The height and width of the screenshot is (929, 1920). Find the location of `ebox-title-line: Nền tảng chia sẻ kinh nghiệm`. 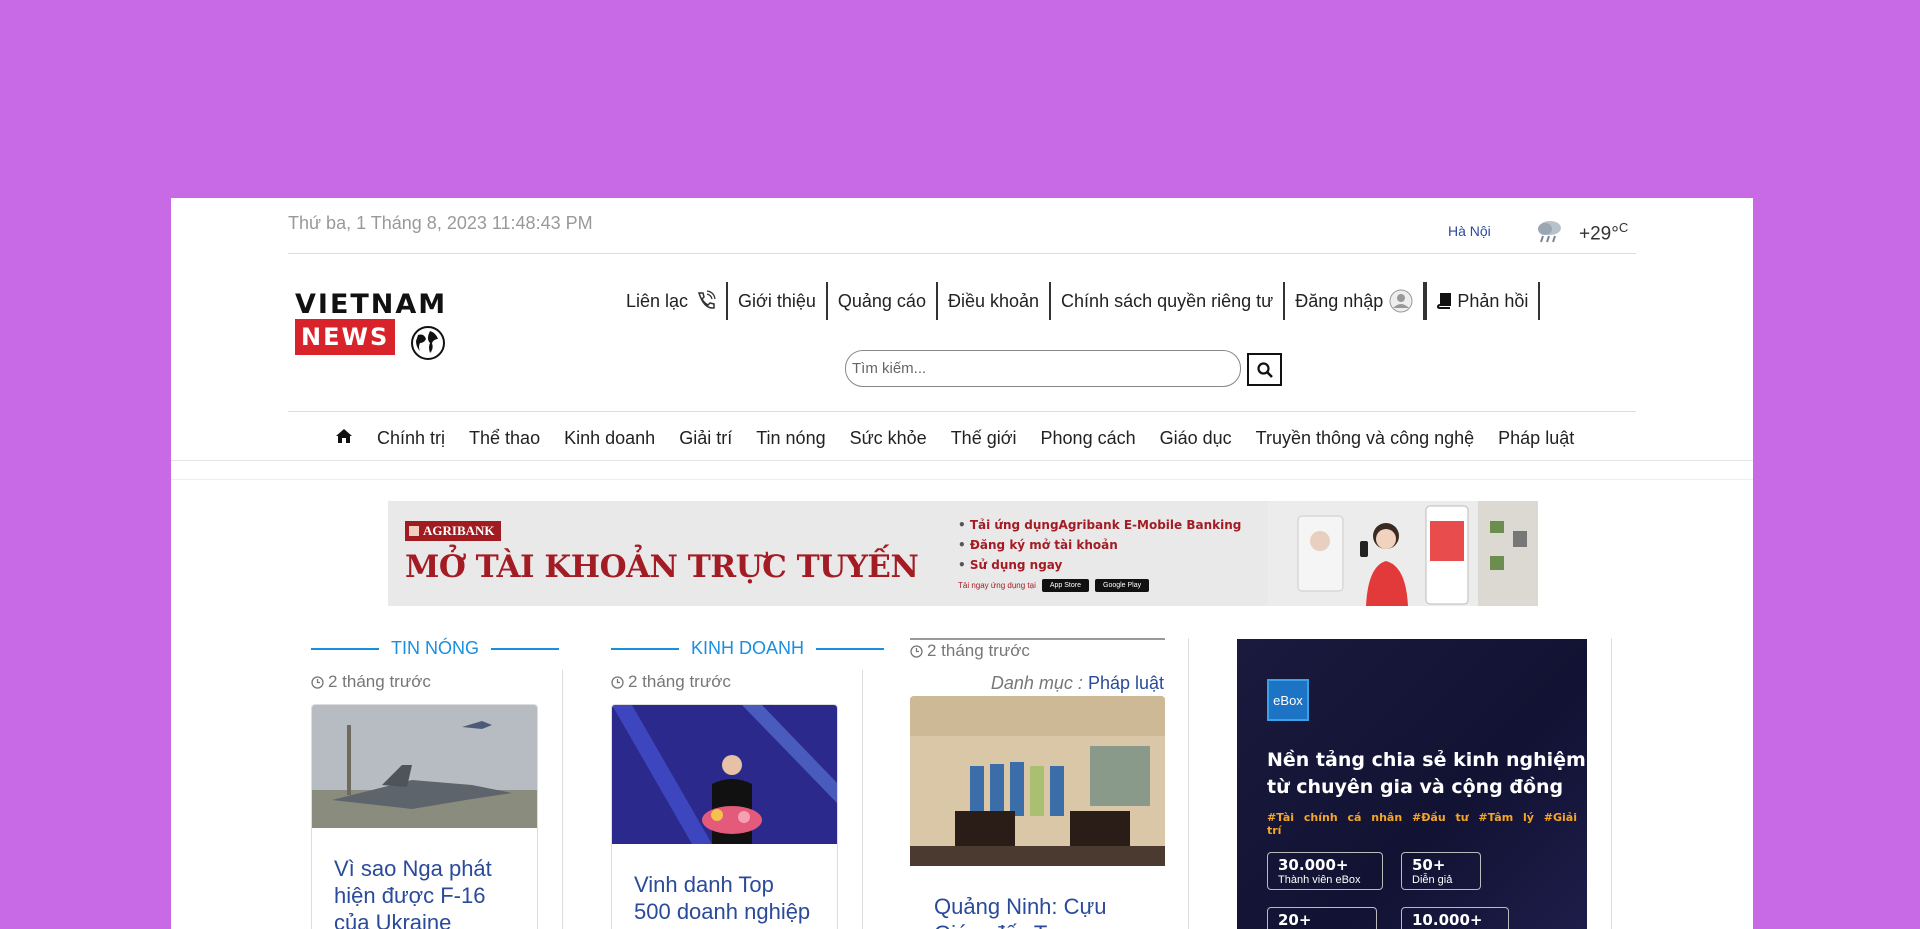

ebox-title-line: Nền tảng chia sẻ kinh nghiệm is located at coordinates (1426, 760).